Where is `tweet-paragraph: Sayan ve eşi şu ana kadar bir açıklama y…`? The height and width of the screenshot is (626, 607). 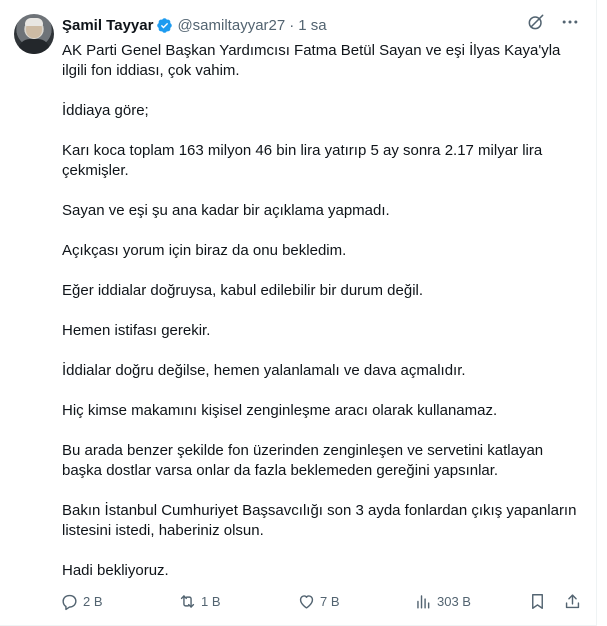 tweet-paragraph: Sayan ve eşi şu ana kadar bir açıklama y… is located at coordinates (226, 210).